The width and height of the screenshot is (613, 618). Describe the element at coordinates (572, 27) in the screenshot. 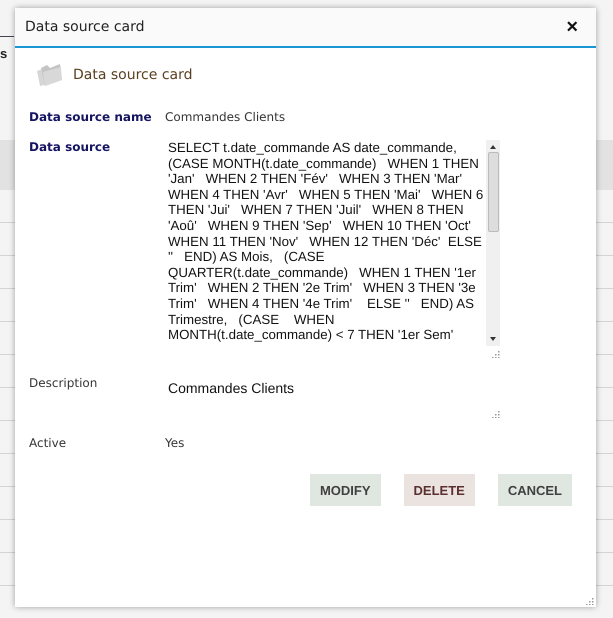

I see `close-button: ×` at that location.